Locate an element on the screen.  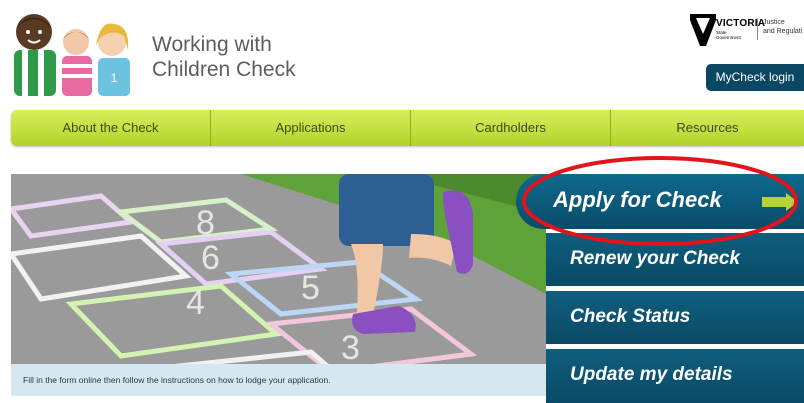
mycheck-login-button: MyCheck login is located at coordinates (755, 77).